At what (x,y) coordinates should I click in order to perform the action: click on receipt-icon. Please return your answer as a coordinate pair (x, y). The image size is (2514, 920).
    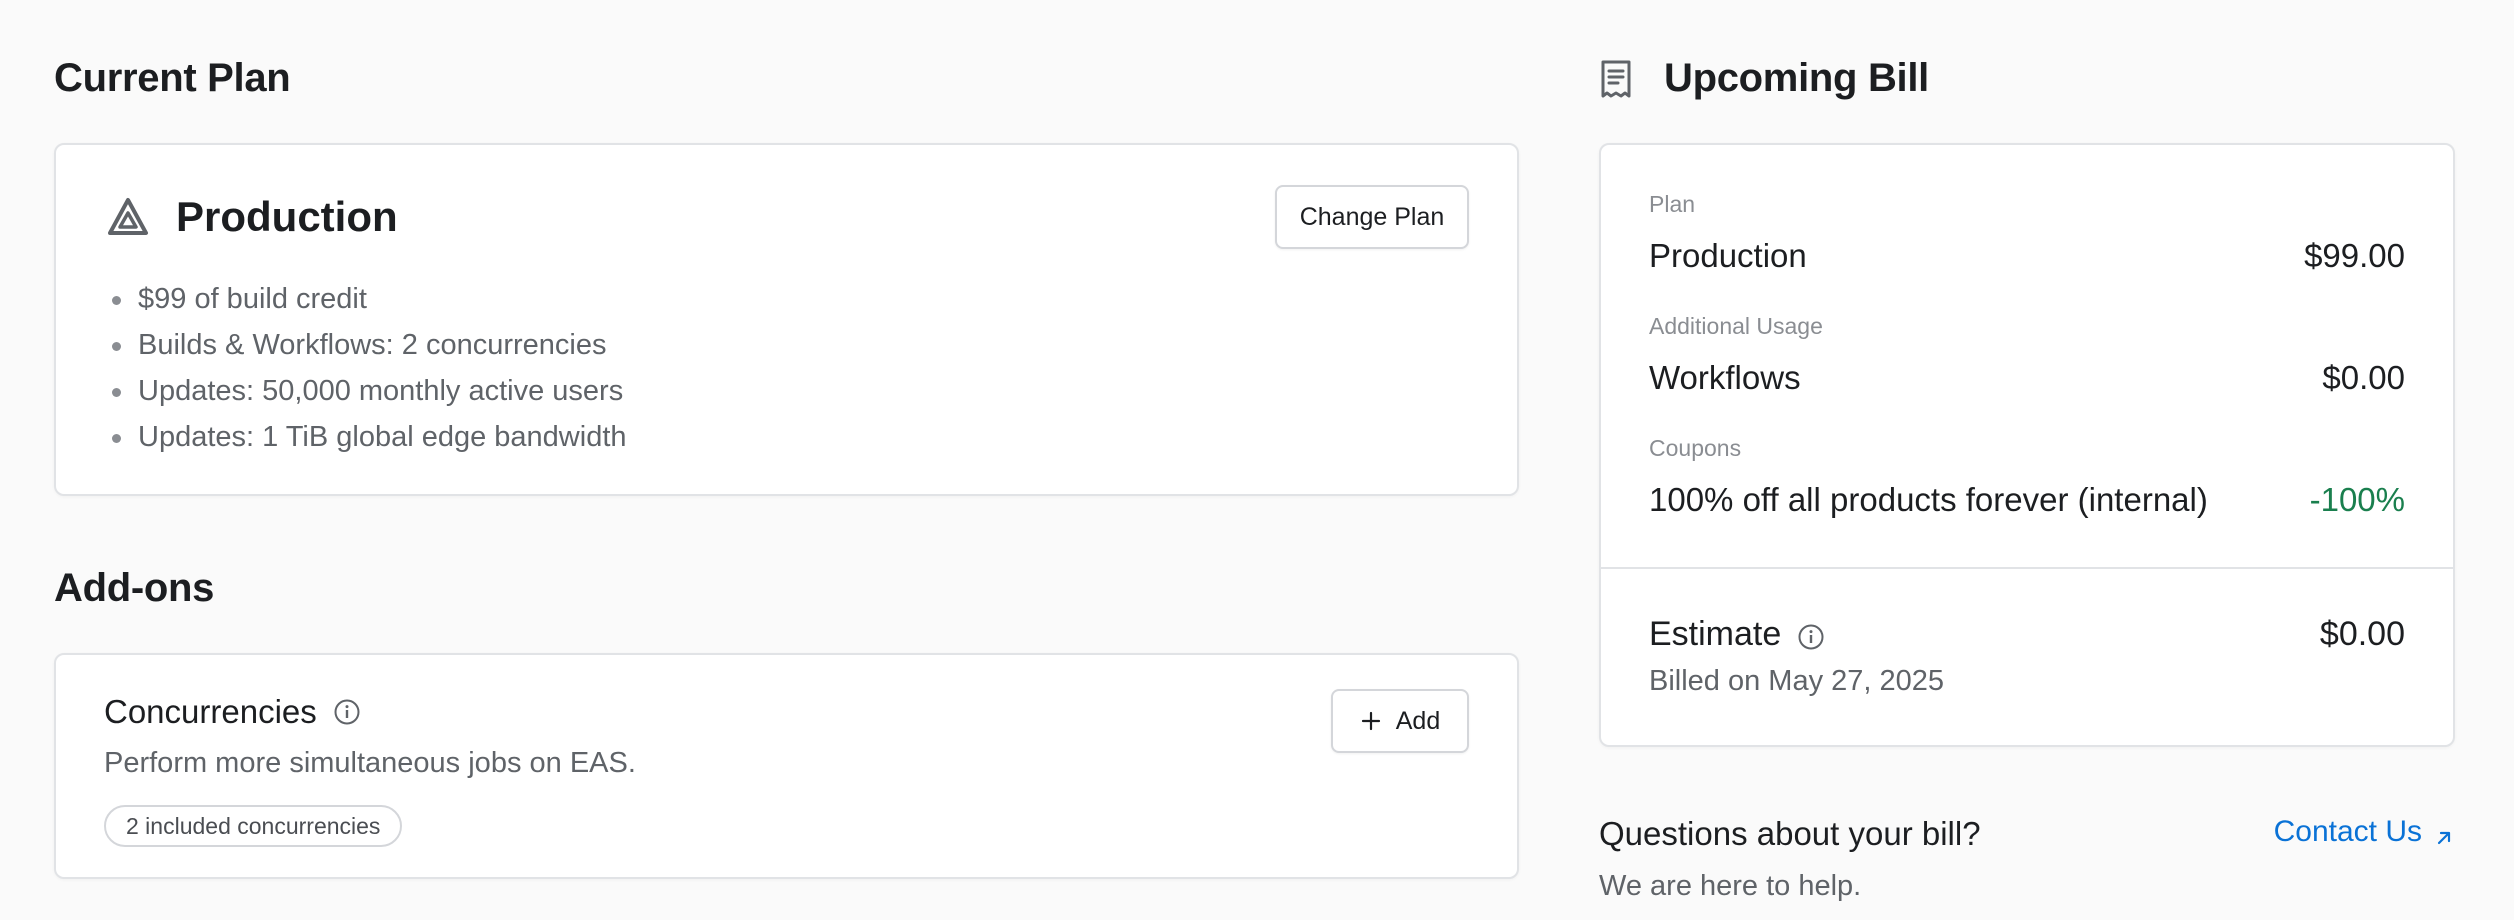
    Looking at the image, I should click on (1616, 79).